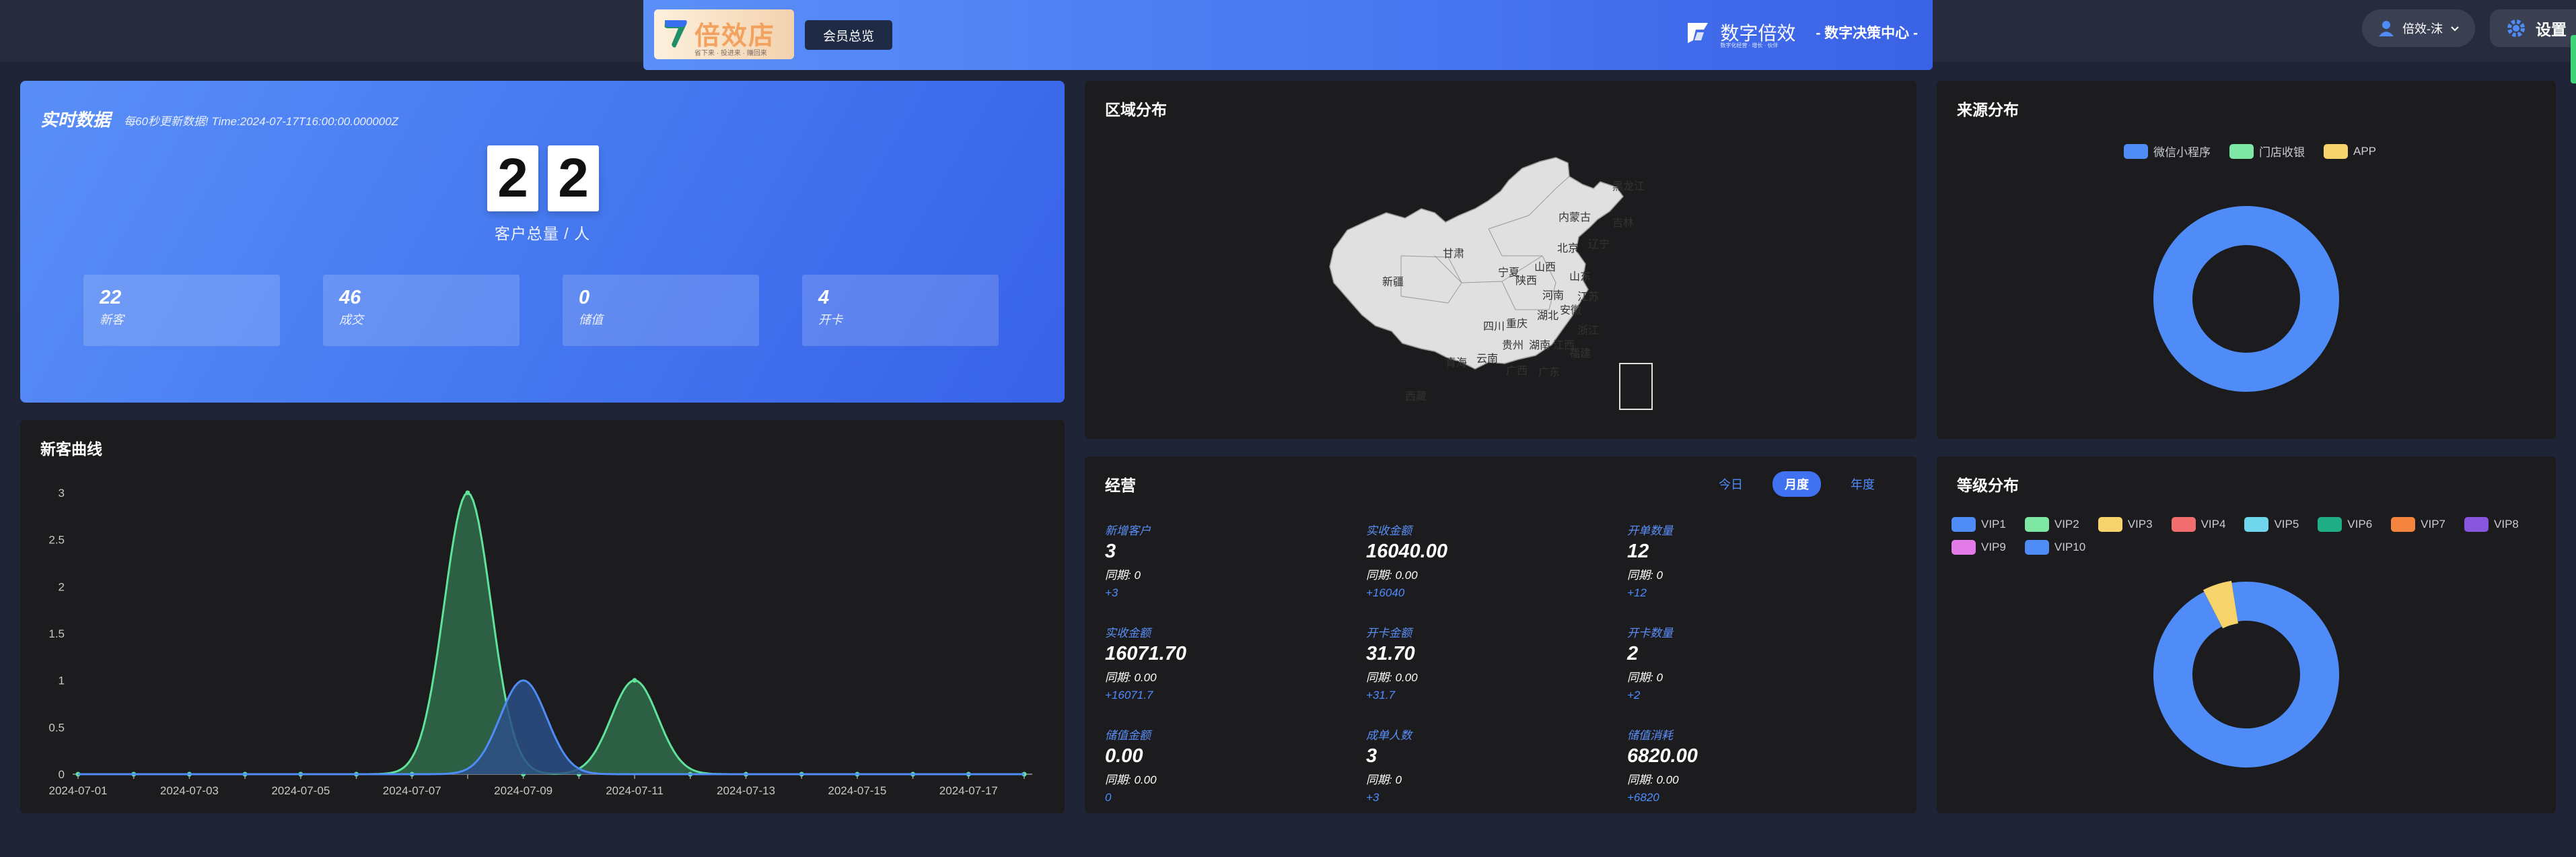 This screenshot has height=857, width=2576. Describe the element at coordinates (1580, 277) in the screenshot. I see `map-province-label: 山东` at that location.